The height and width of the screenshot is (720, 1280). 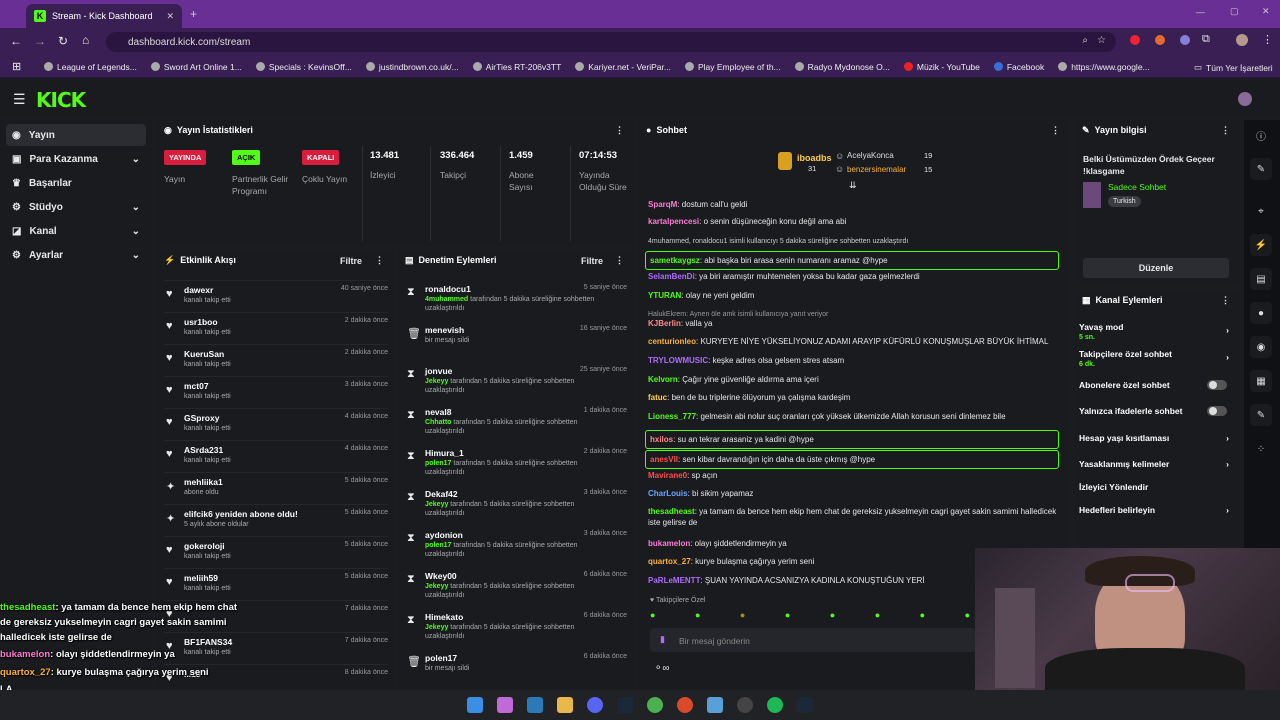 What do you see at coordinates (876, 169) in the screenshot?
I see `gifter-name: benzersinemalar` at bounding box center [876, 169].